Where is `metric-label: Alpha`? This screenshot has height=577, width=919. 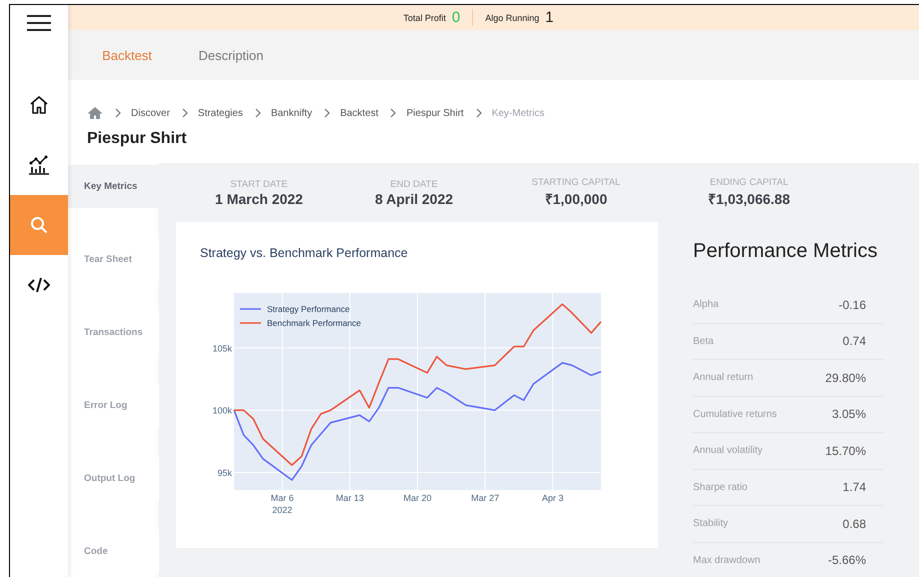 metric-label: Alpha is located at coordinates (706, 304).